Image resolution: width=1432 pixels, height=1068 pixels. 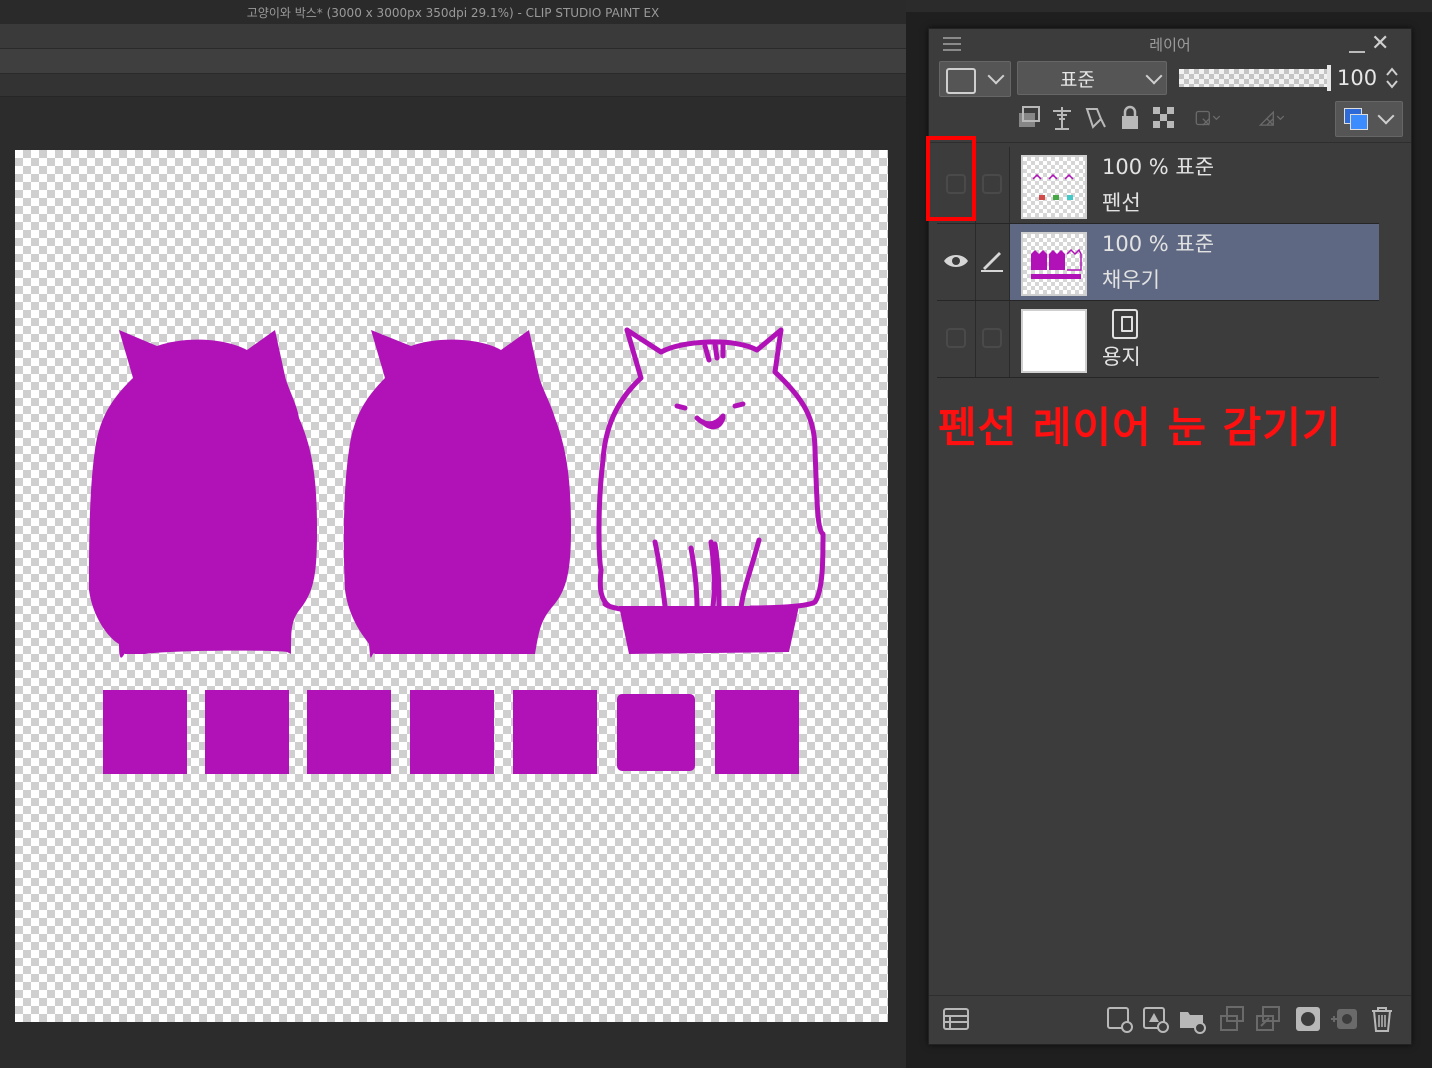 What do you see at coordinates (1380, 44) in the screenshot?
I see `close-icon: ✕` at bounding box center [1380, 44].